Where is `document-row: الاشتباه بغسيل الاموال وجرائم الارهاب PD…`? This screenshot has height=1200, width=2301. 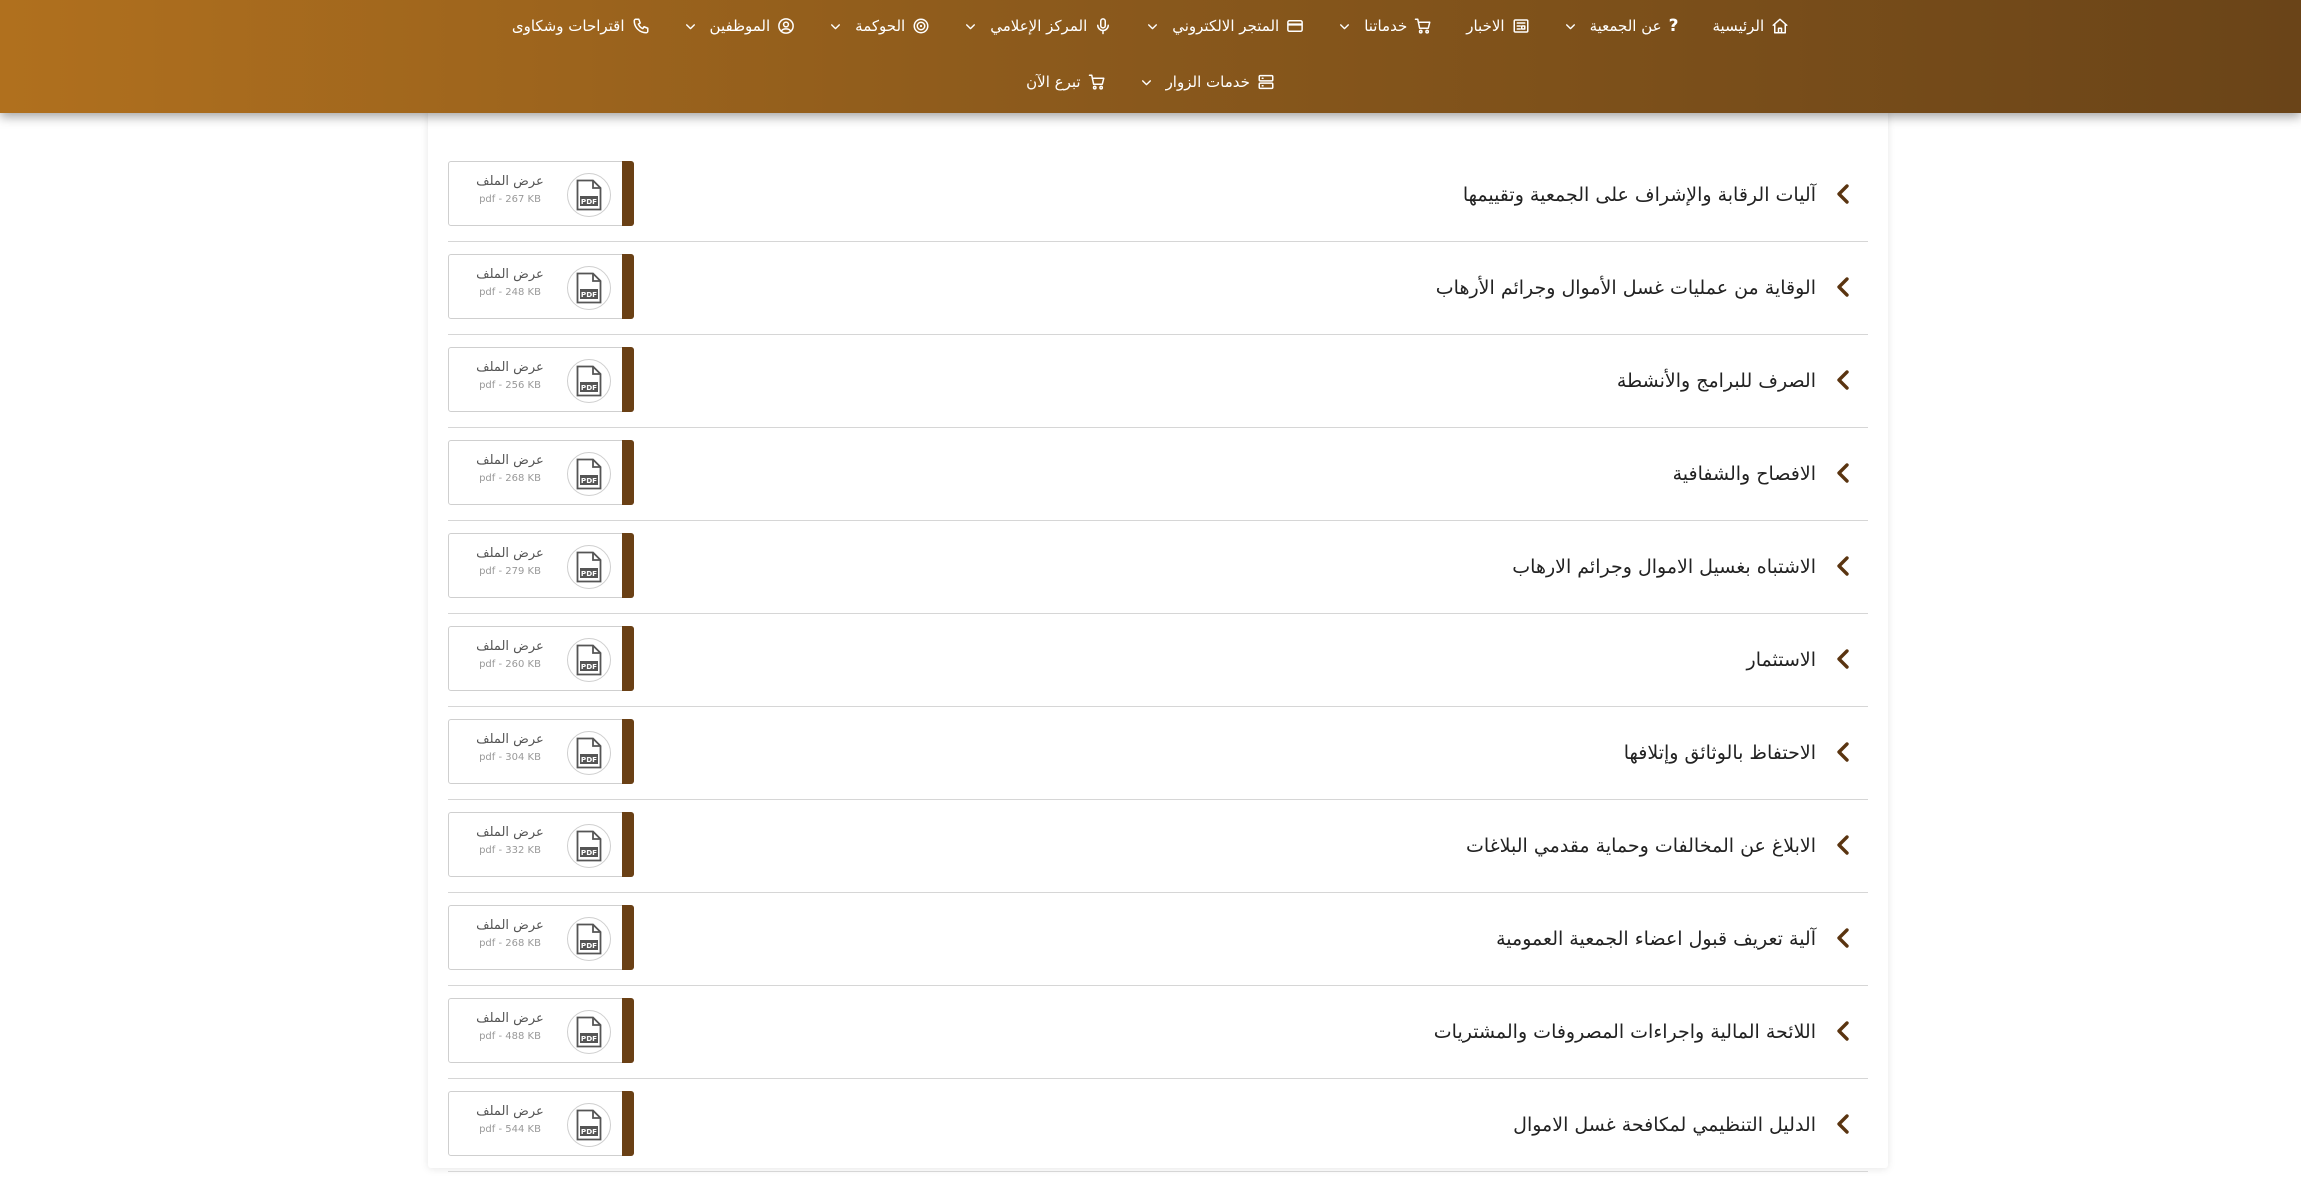 document-row: الاشتباه بغسيل الاموال وجرائم الارهاب PD… is located at coordinates (1158, 567).